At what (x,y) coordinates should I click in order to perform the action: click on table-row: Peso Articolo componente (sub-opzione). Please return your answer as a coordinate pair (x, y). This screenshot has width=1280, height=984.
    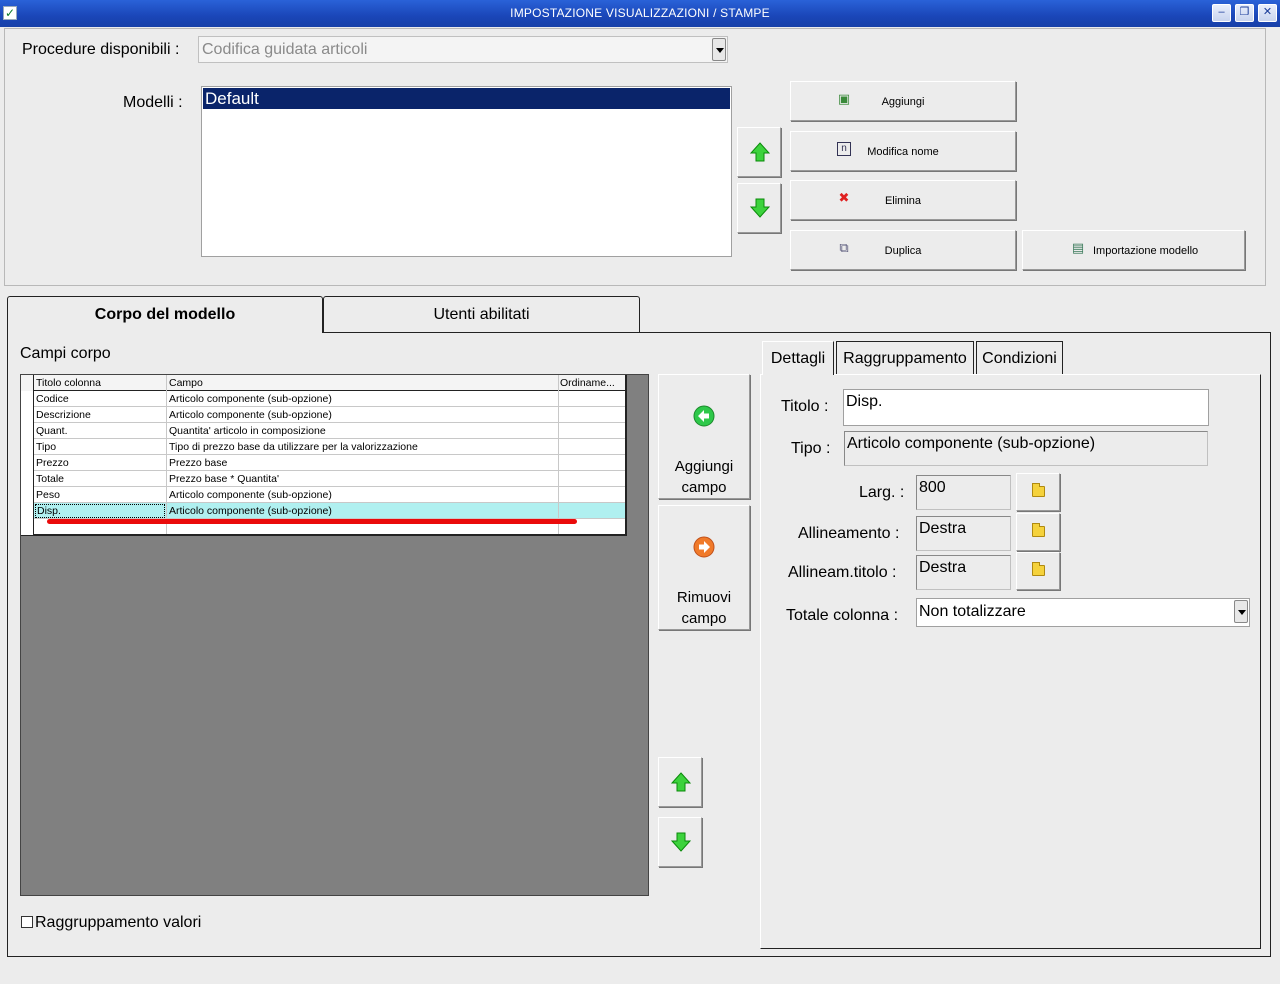
    Looking at the image, I should click on (323, 495).